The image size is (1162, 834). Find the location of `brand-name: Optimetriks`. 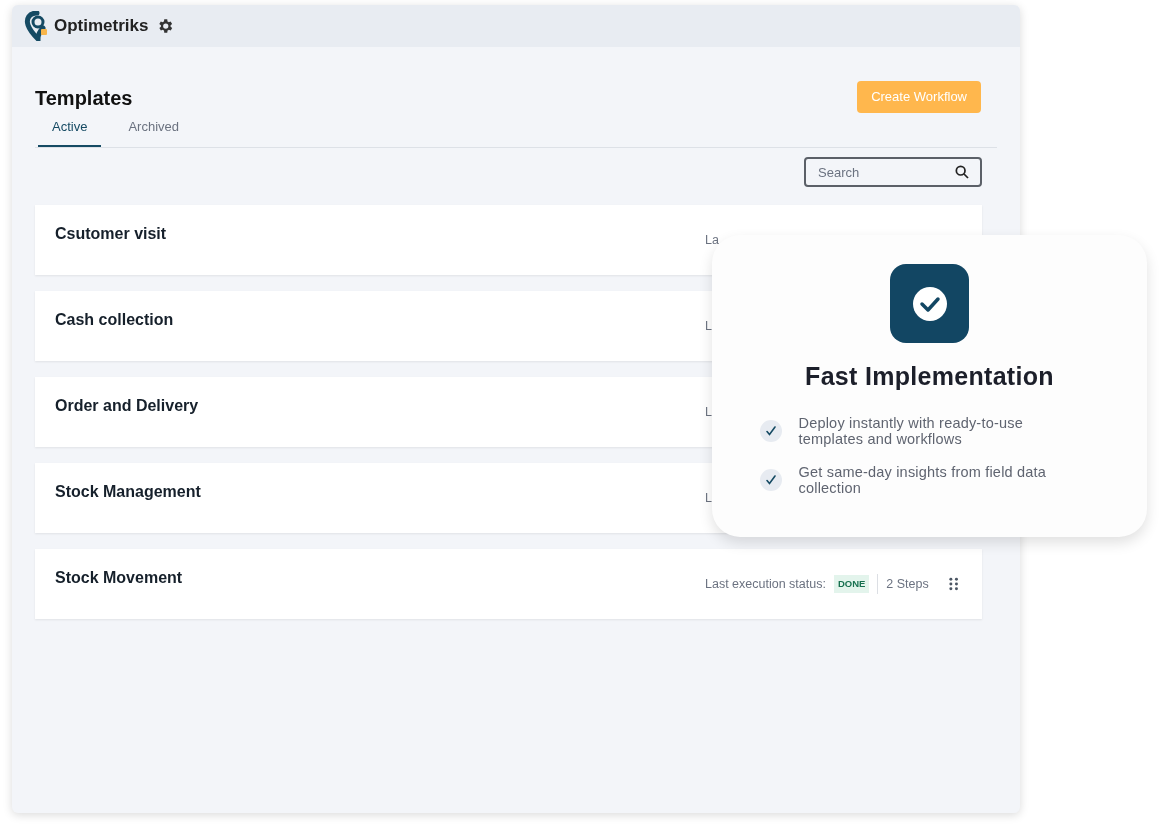

brand-name: Optimetriks is located at coordinates (101, 26).